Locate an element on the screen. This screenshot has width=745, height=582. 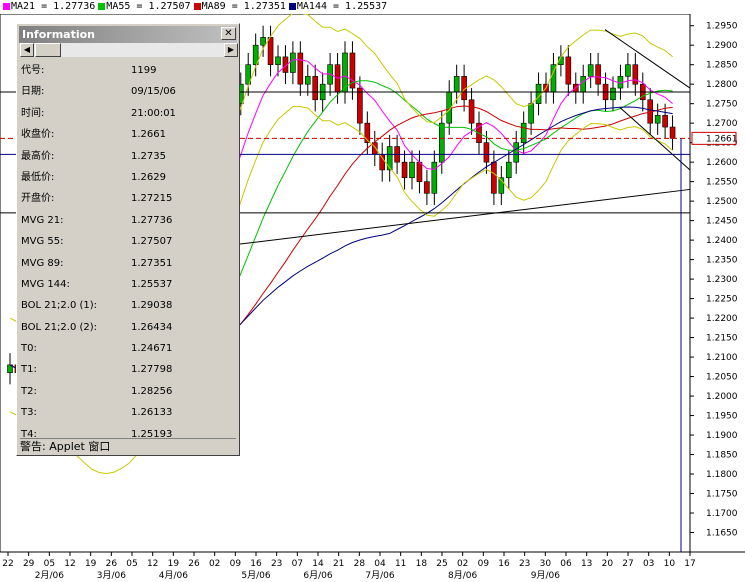
y-tick-label: 1.2200 is located at coordinates (722, 319).